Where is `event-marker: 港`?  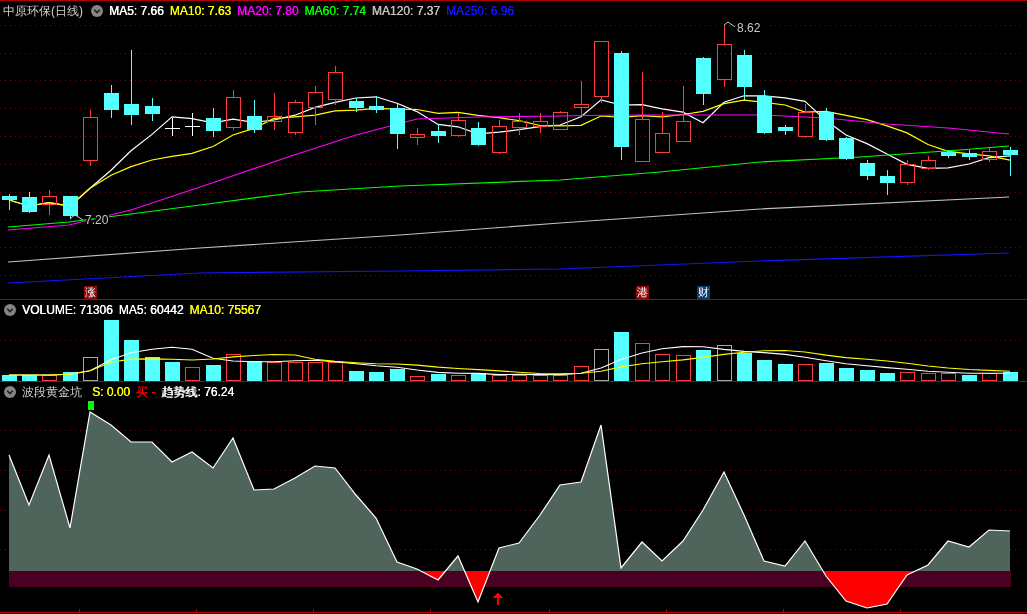
event-marker: 港 is located at coordinates (642, 292).